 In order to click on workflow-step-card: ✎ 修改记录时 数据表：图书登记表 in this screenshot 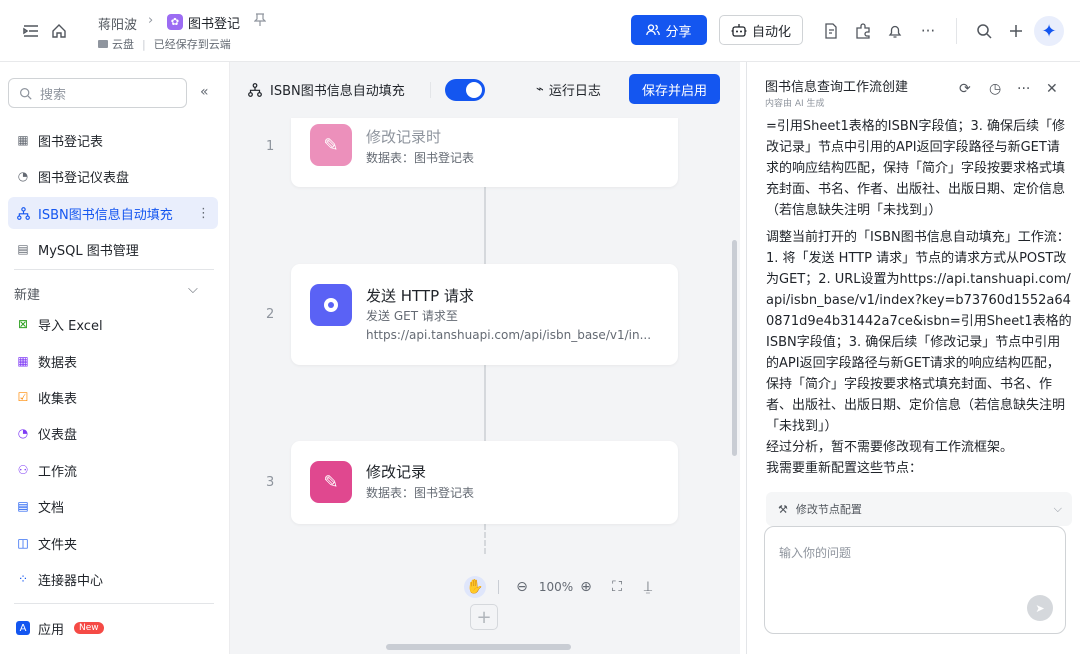, I will do `click(484, 152)`.